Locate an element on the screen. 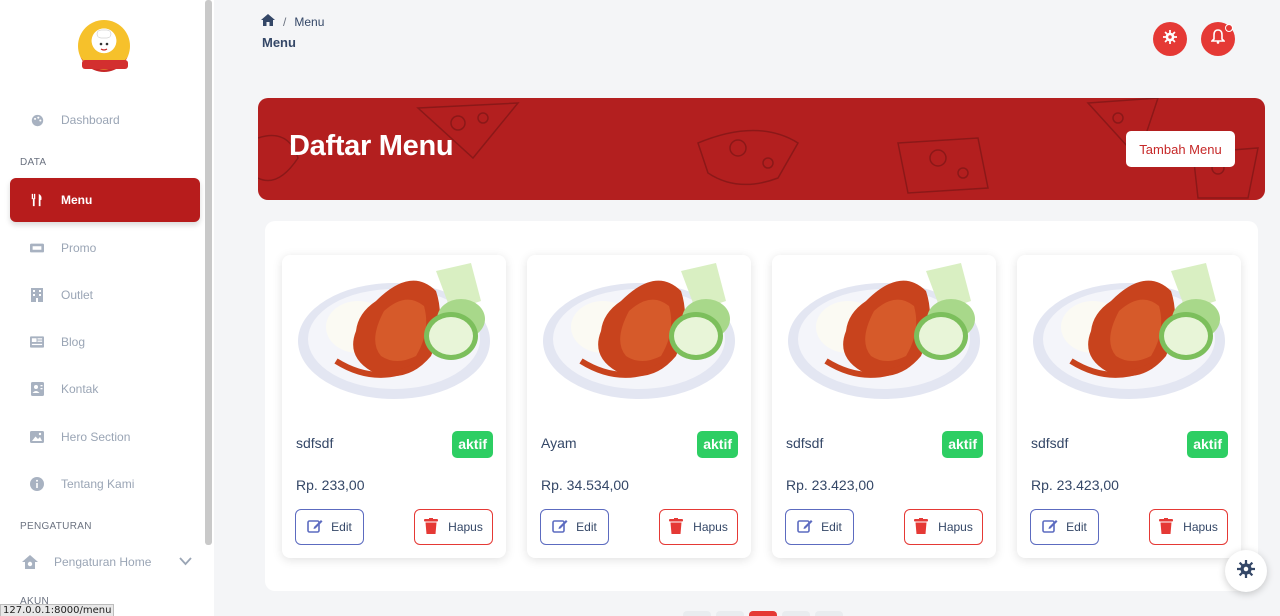  configurator-button is located at coordinates (1246, 571).